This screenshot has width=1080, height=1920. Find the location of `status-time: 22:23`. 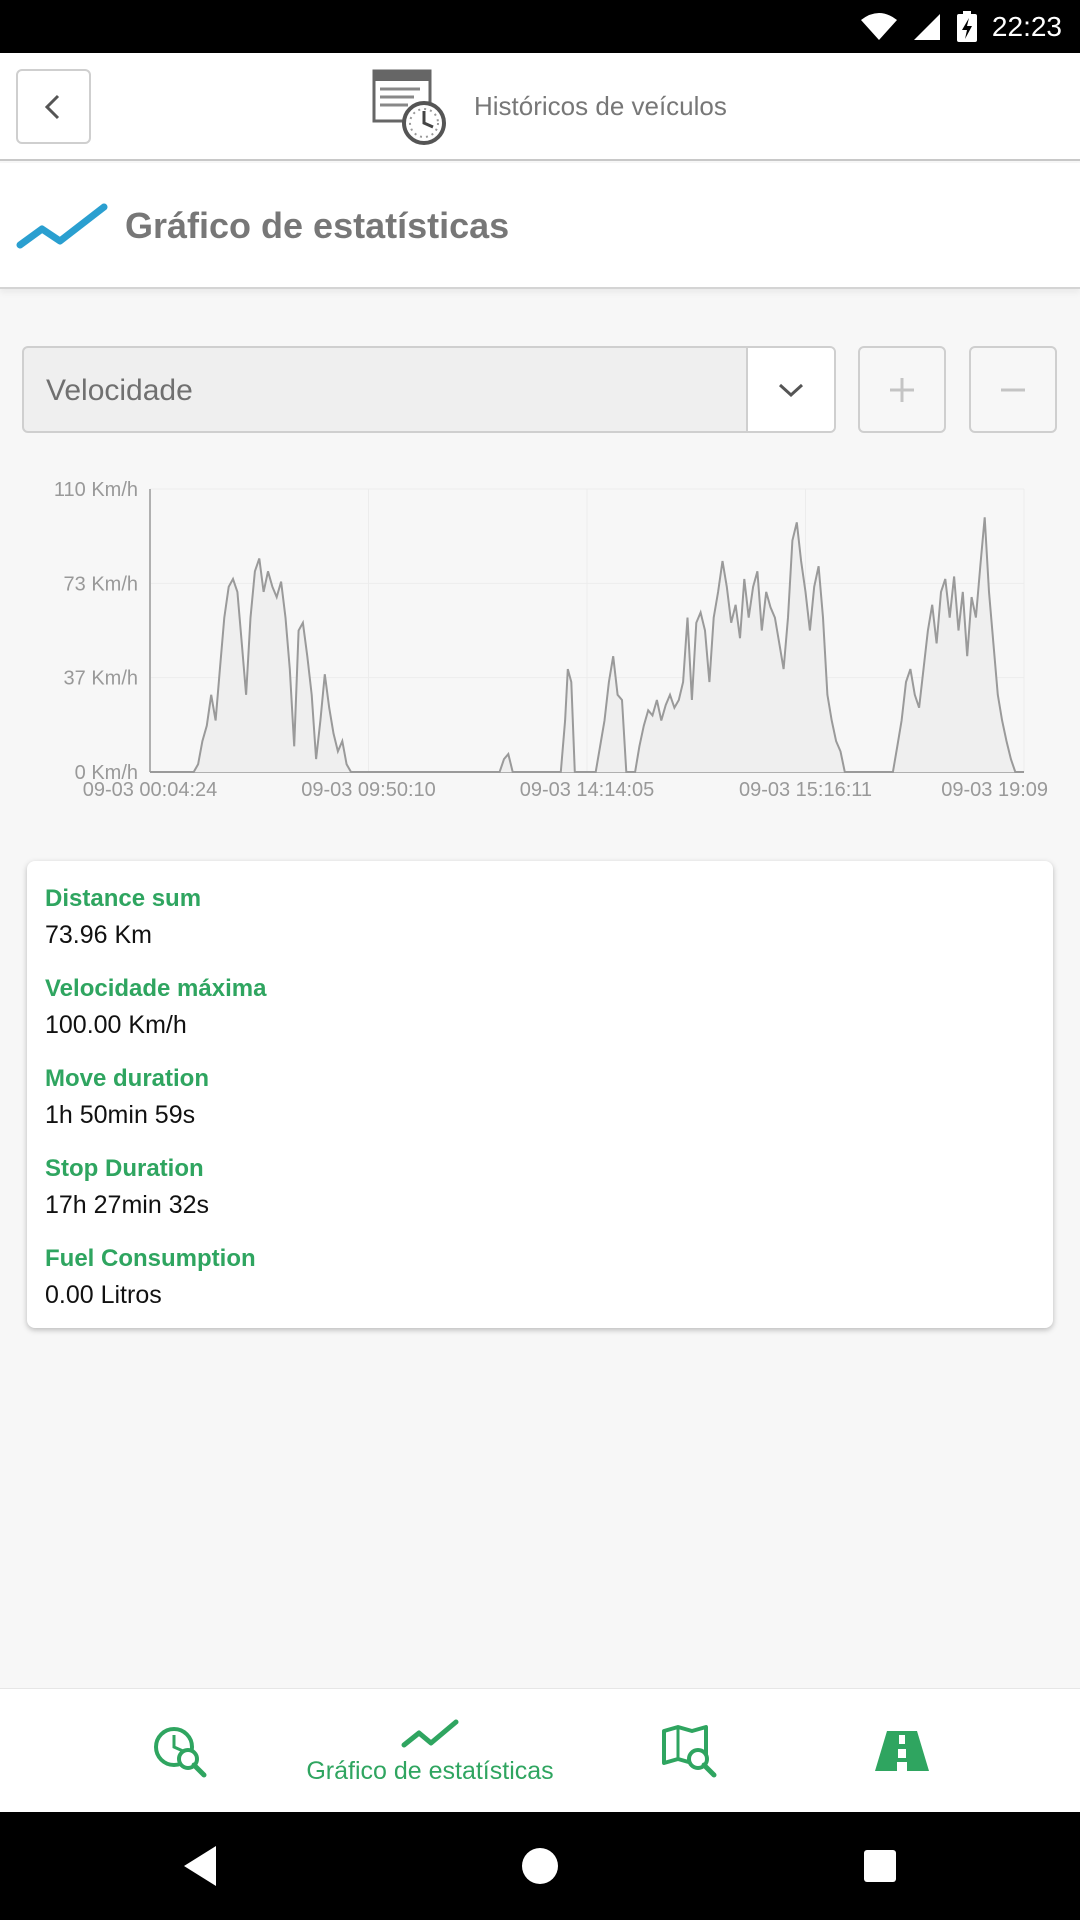

status-time: 22:23 is located at coordinates (1026, 26).